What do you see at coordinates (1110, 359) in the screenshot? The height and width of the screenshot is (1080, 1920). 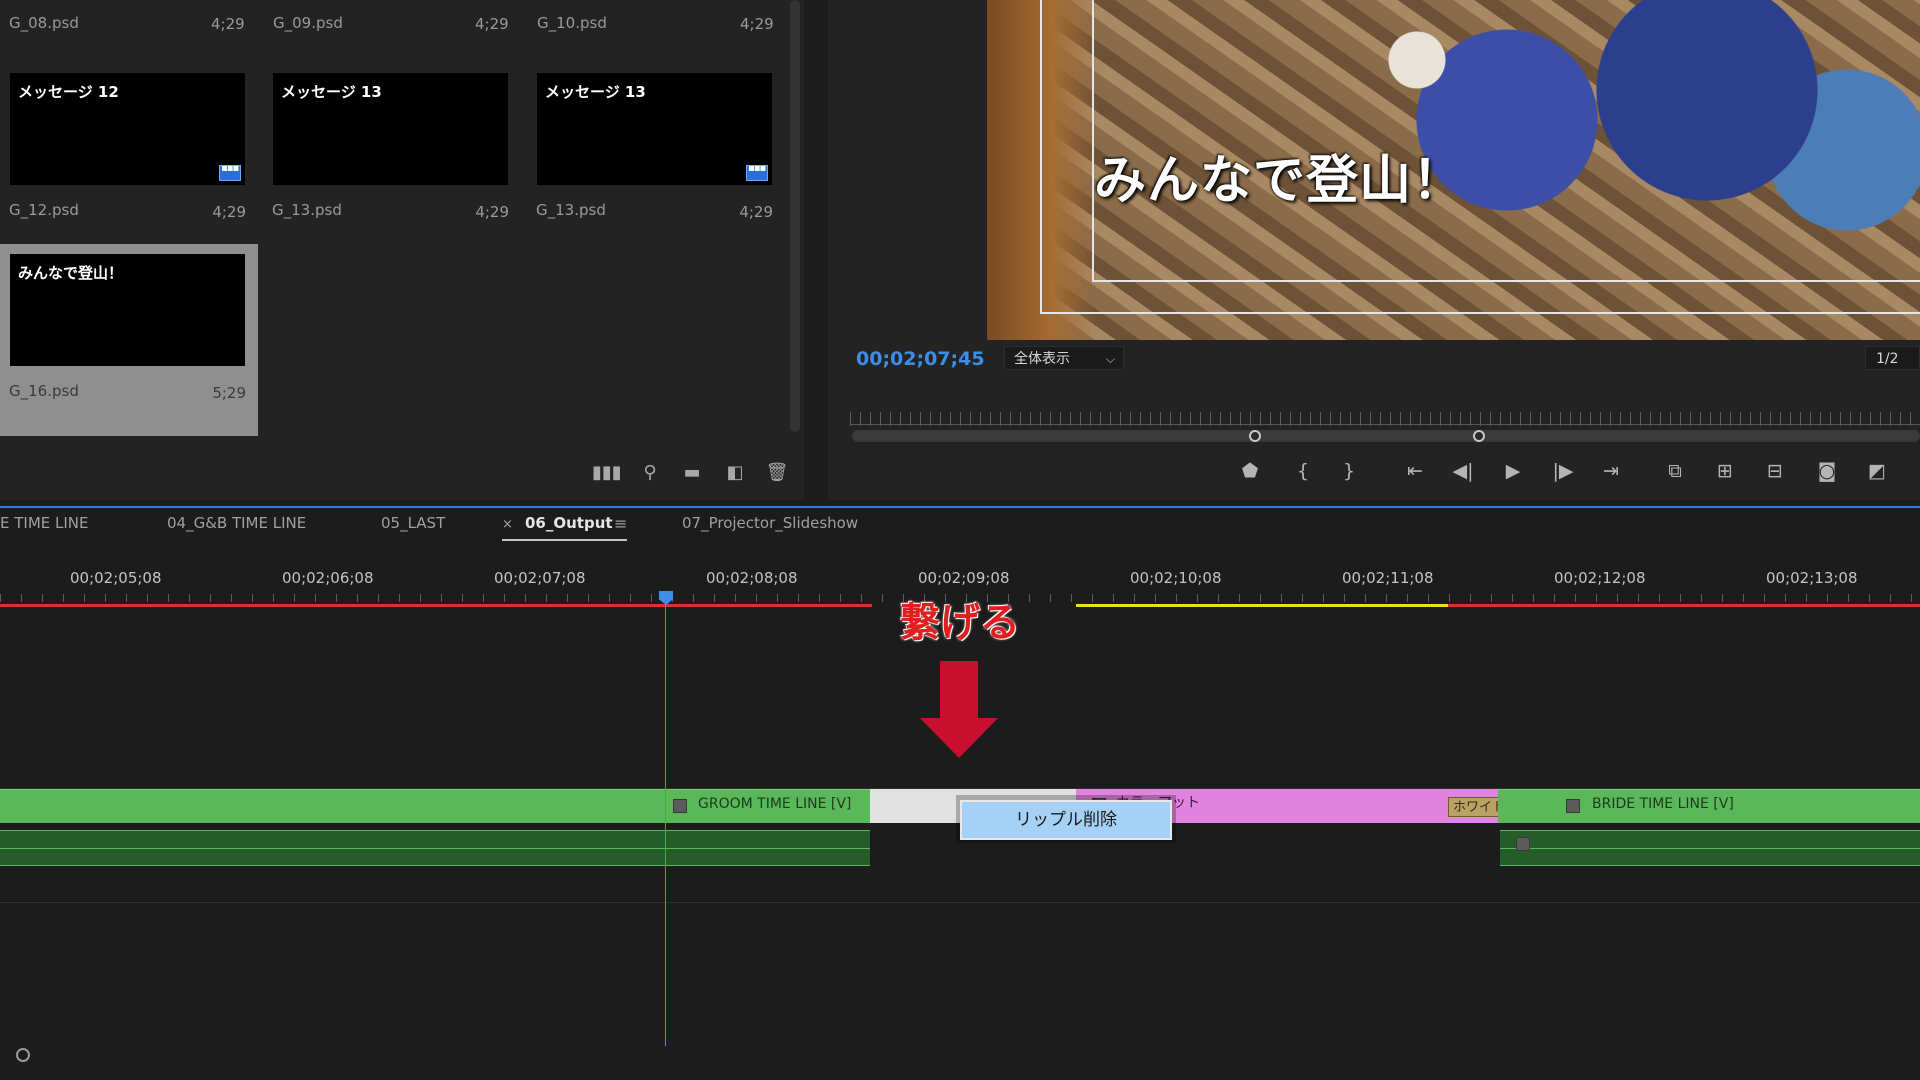 I see `chevron-down-icon: ⌵` at bounding box center [1110, 359].